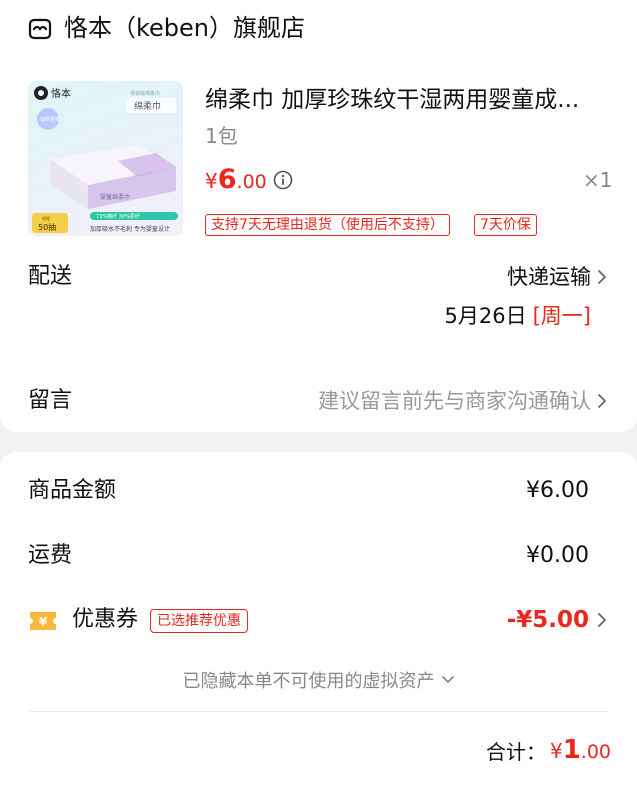 The width and height of the screenshot is (637, 800). What do you see at coordinates (145, 93) in the screenshot?
I see `image-top-line: 母婴级绵柔巾` at bounding box center [145, 93].